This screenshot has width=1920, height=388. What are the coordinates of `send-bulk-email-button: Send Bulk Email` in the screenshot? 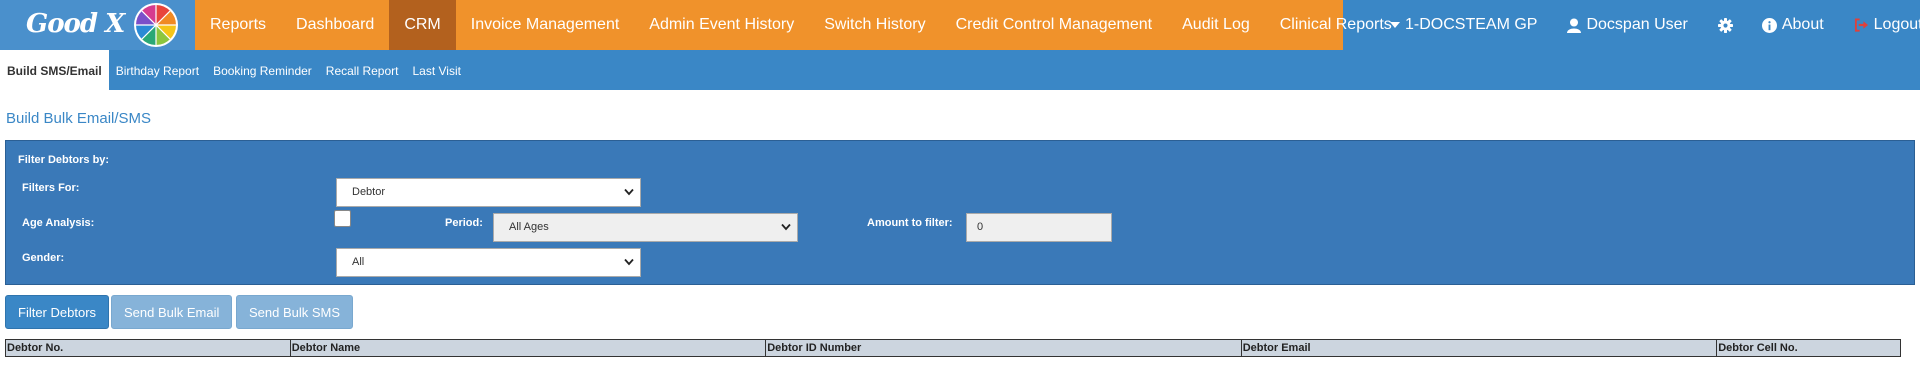 It's located at (172, 312).